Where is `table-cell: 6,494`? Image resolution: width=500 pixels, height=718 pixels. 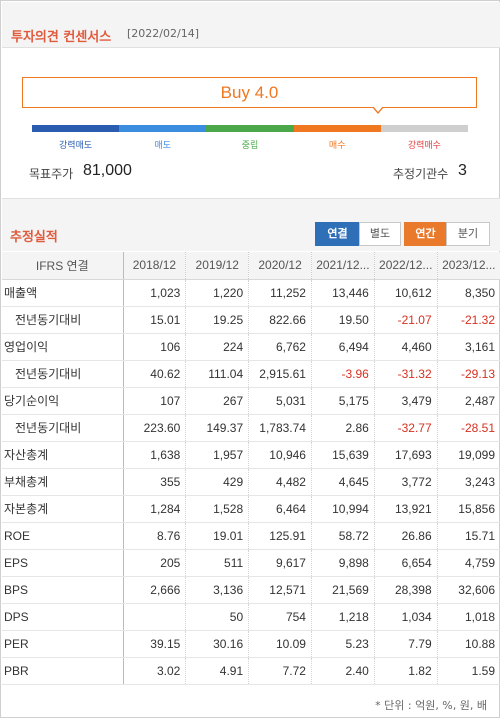
table-cell: 6,494 is located at coordinates (342, 347).